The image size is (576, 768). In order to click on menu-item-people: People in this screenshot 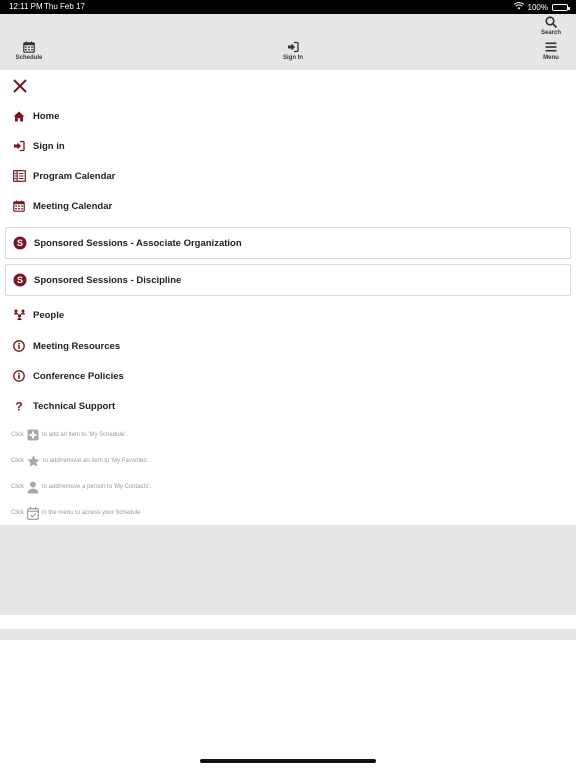, I will do `click(38, 315)`.